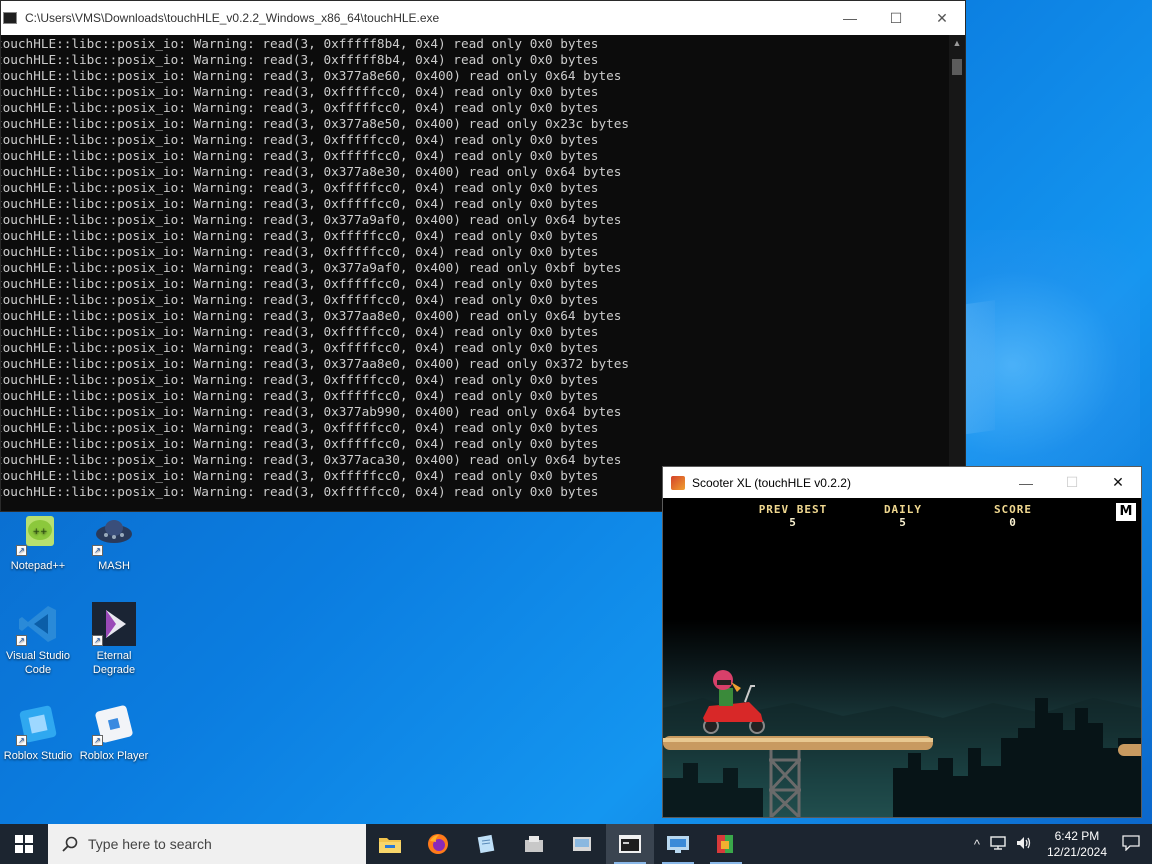  What do you see at coordinates (1024, 844) in the screenshot?
I see `volume-icon` at bounding box center [1024, 844].